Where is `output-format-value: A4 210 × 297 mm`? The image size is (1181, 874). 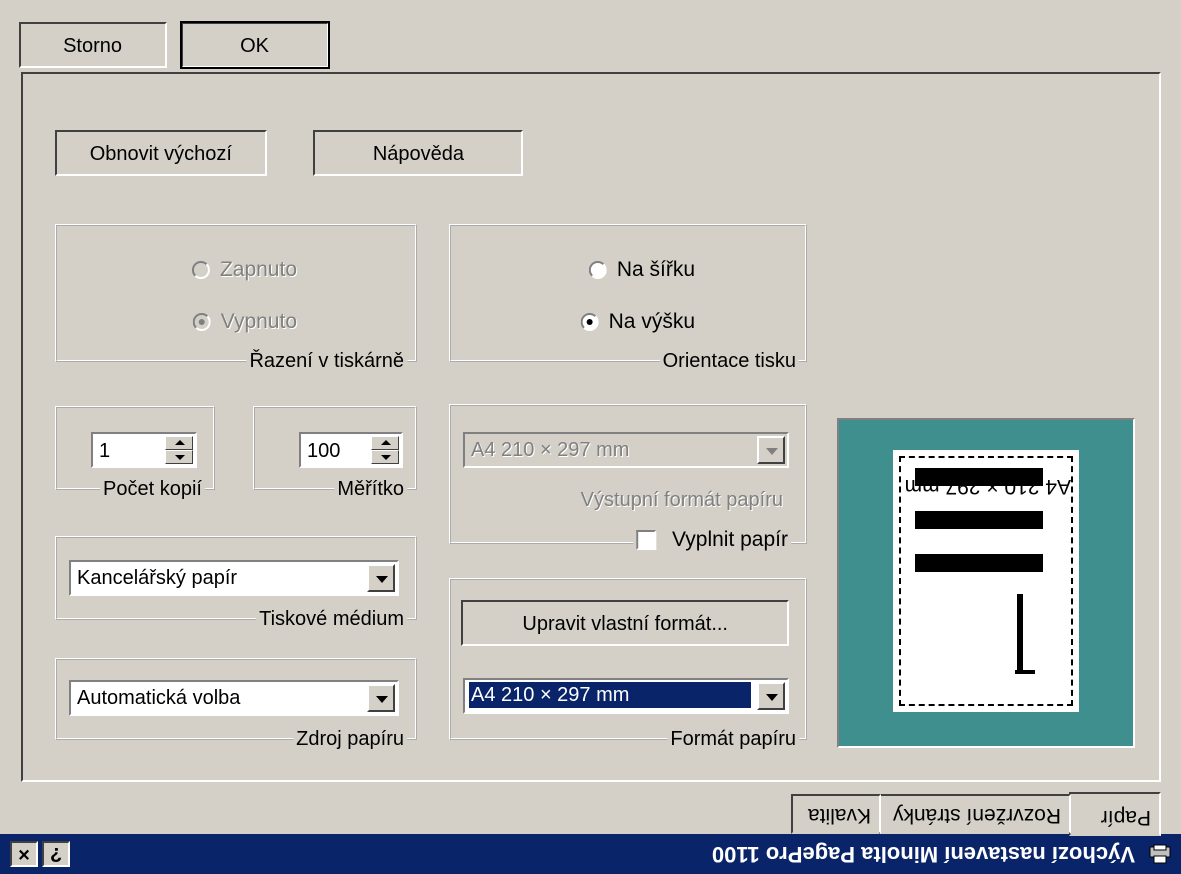
output-format-value: A4 210 × 297 mm is located at coordinates (550, 450).